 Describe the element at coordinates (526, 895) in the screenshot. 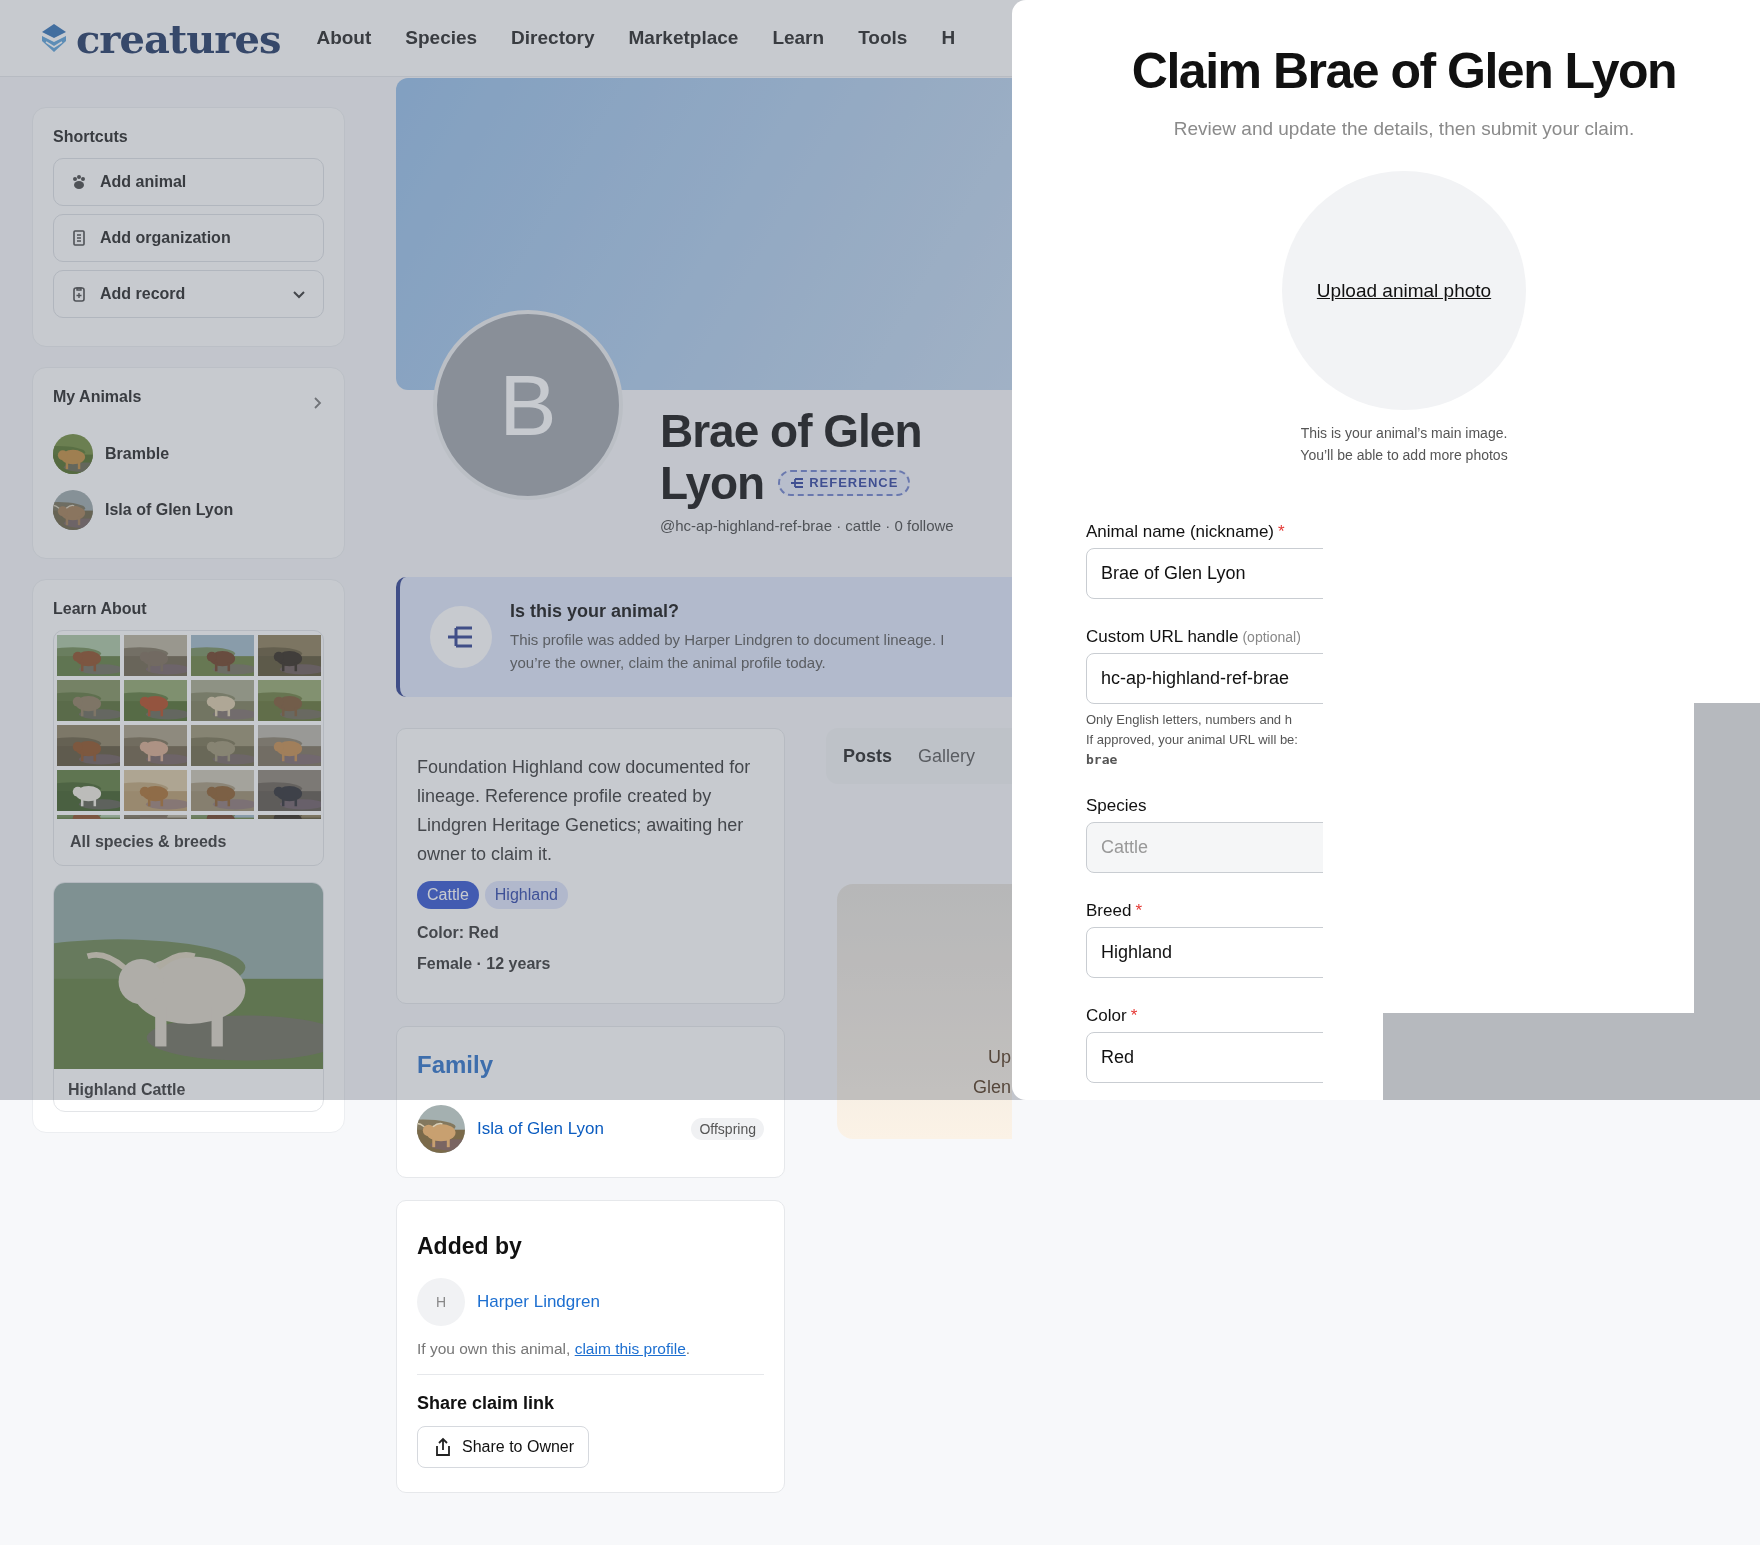

I see `tag: Highland` at that location.